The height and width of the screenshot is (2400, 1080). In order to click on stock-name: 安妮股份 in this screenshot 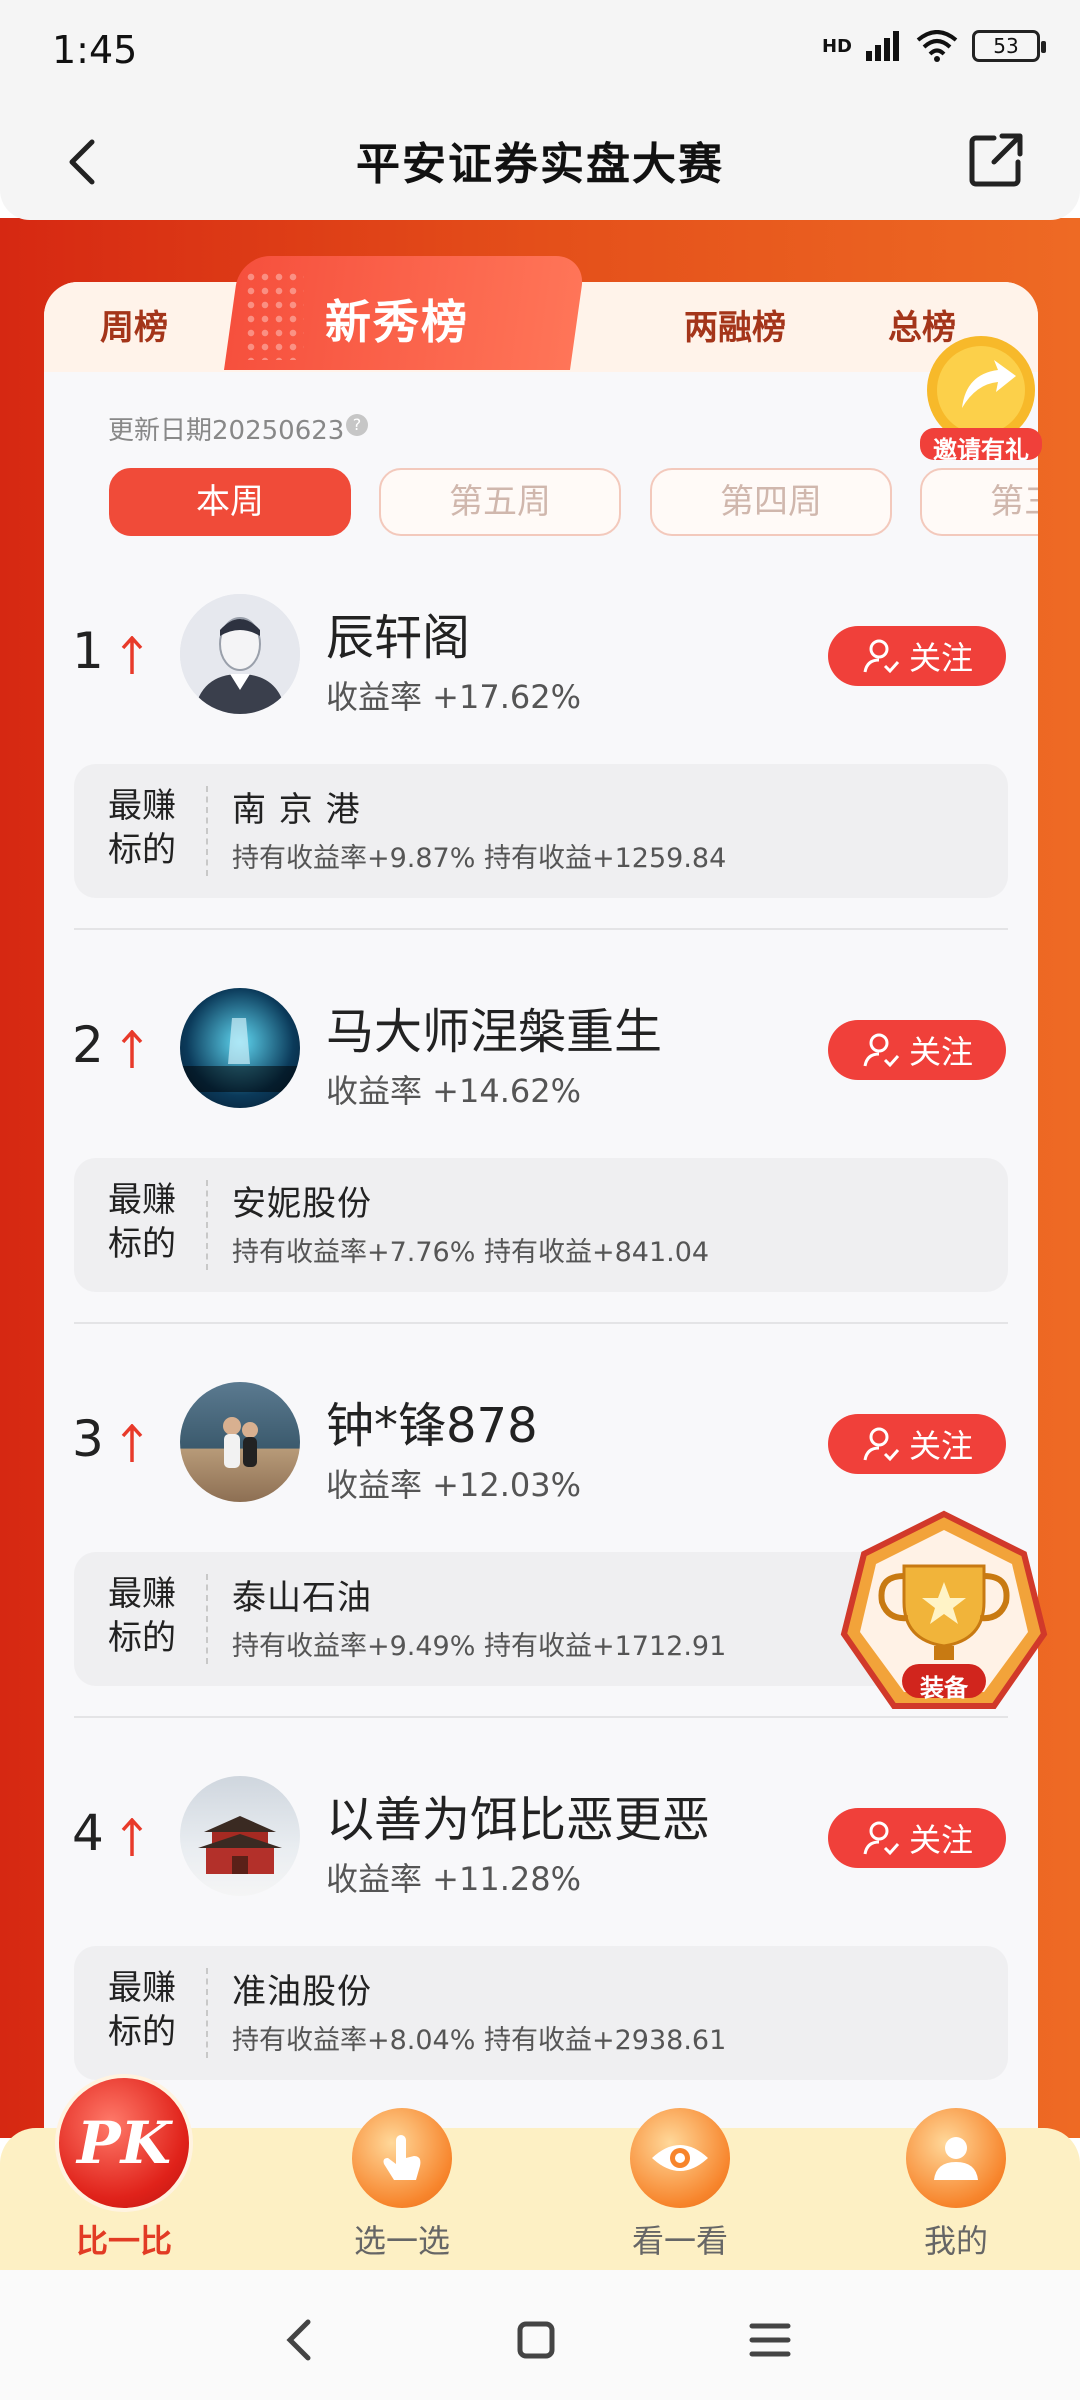, I will do `click(302, 1204)`.